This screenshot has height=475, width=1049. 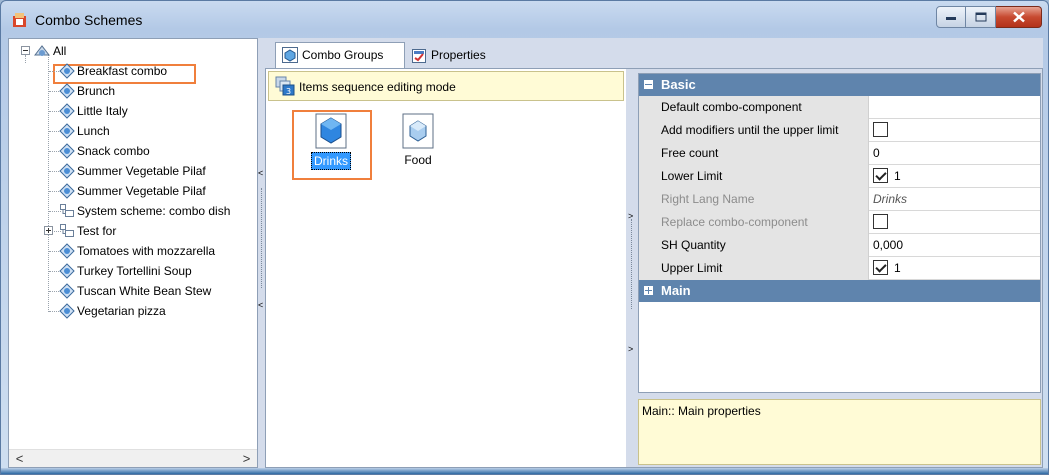 What do you see at coordinates (524, 19) in the screenshot?
I see `title-bar: Combo Schemes` at bounding box center [524, 19].